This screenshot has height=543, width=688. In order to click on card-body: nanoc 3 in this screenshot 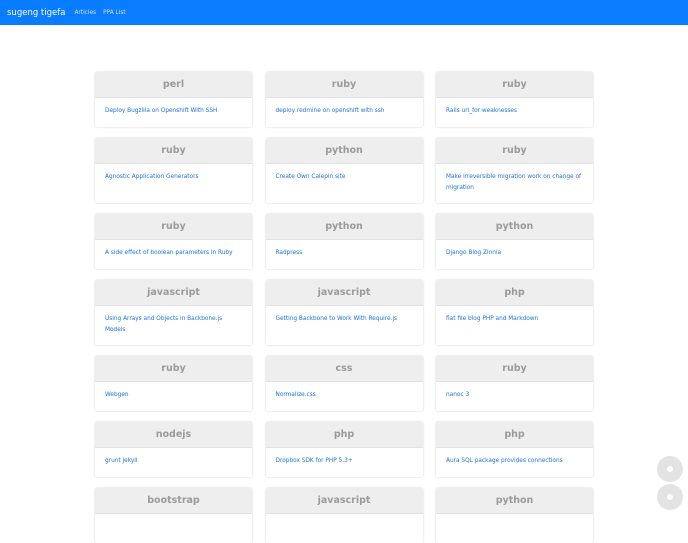, I will do `click(514, 396)`.